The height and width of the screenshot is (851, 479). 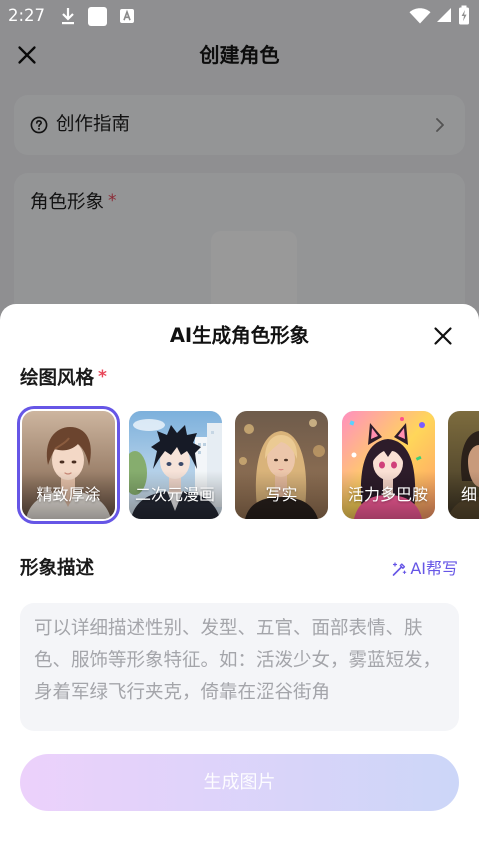 I want to click on ai-help-write-button: AI帮写, so click(x=424, y=569).